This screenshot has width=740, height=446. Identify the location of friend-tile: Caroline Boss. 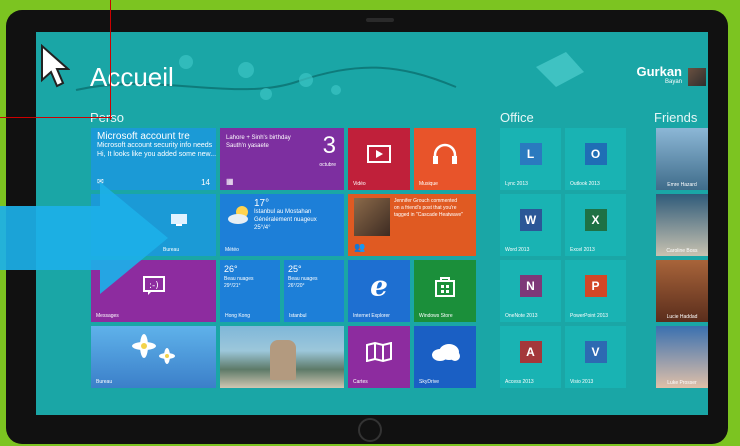
(682, 225).